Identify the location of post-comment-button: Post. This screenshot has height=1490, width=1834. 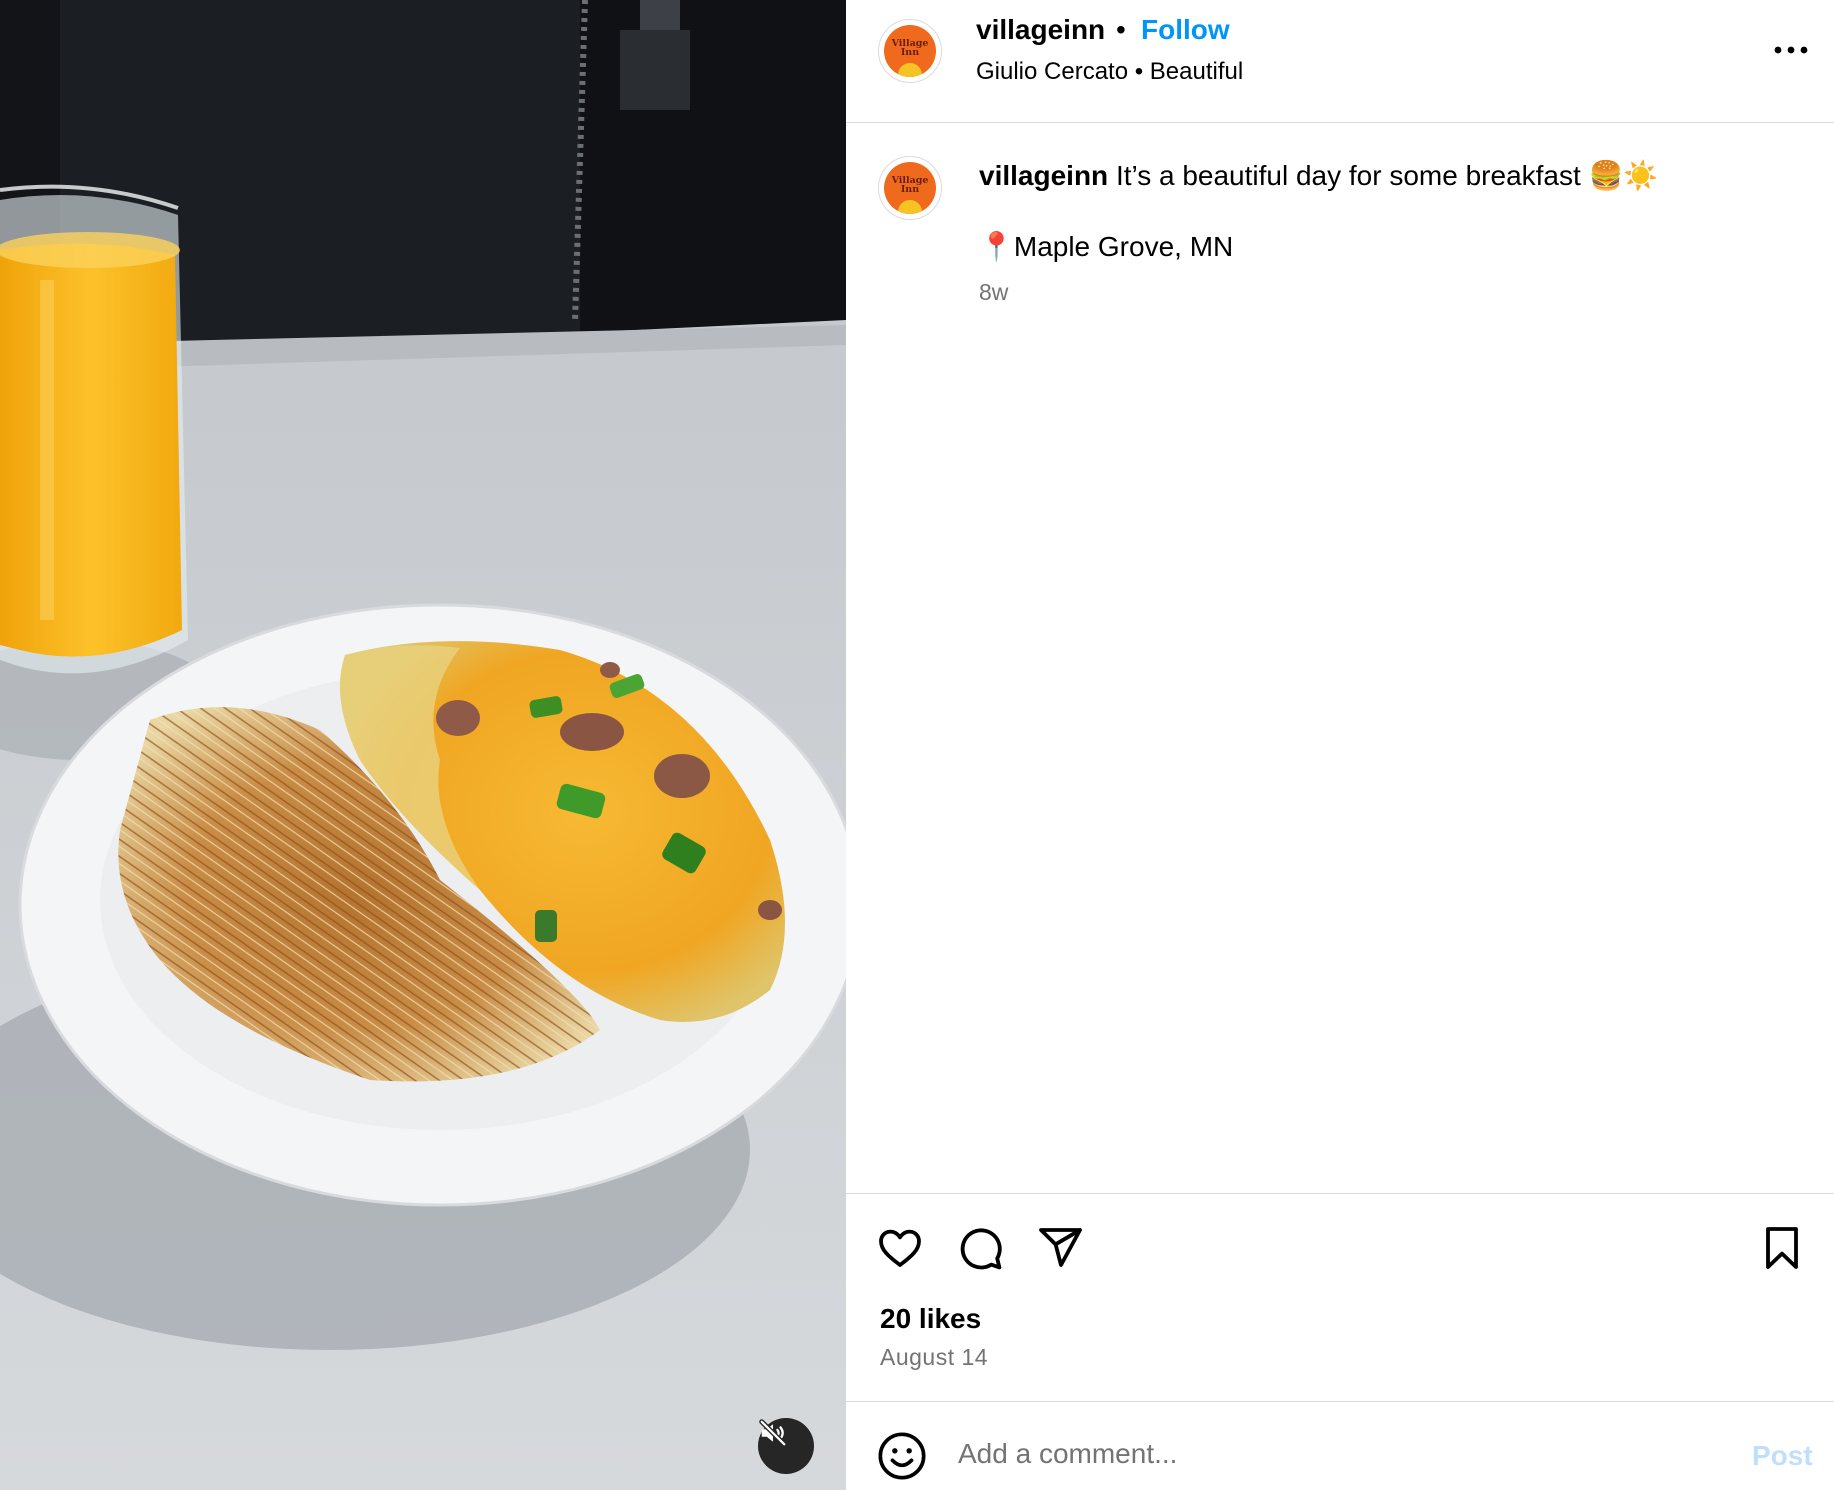
(1782, 1456).